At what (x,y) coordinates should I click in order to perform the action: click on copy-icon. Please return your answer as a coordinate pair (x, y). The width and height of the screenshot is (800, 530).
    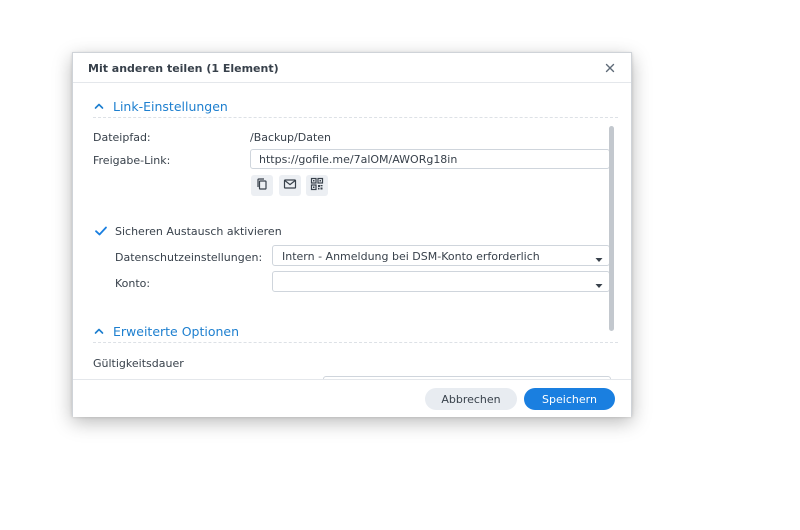
    Looking at the image, I should click on (262, 185).